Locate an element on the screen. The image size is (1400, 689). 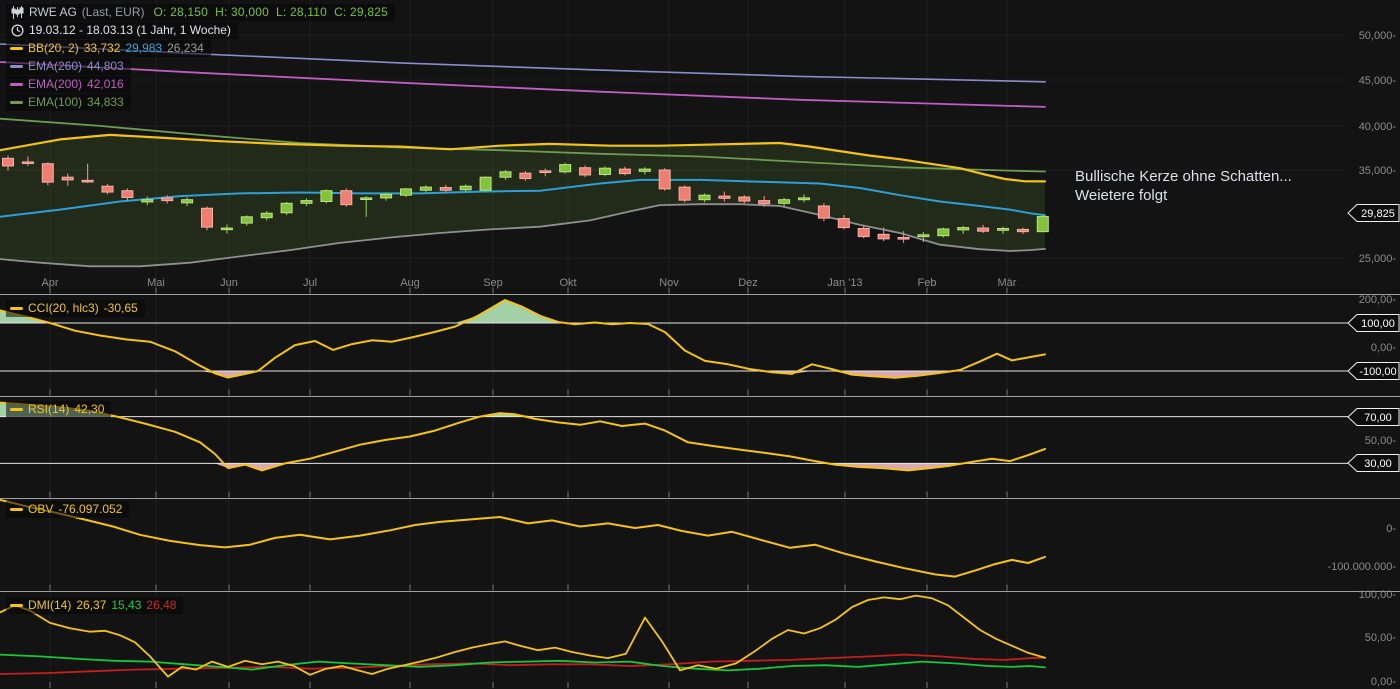
obv-label: OBV is located at coordinates (41, 509).